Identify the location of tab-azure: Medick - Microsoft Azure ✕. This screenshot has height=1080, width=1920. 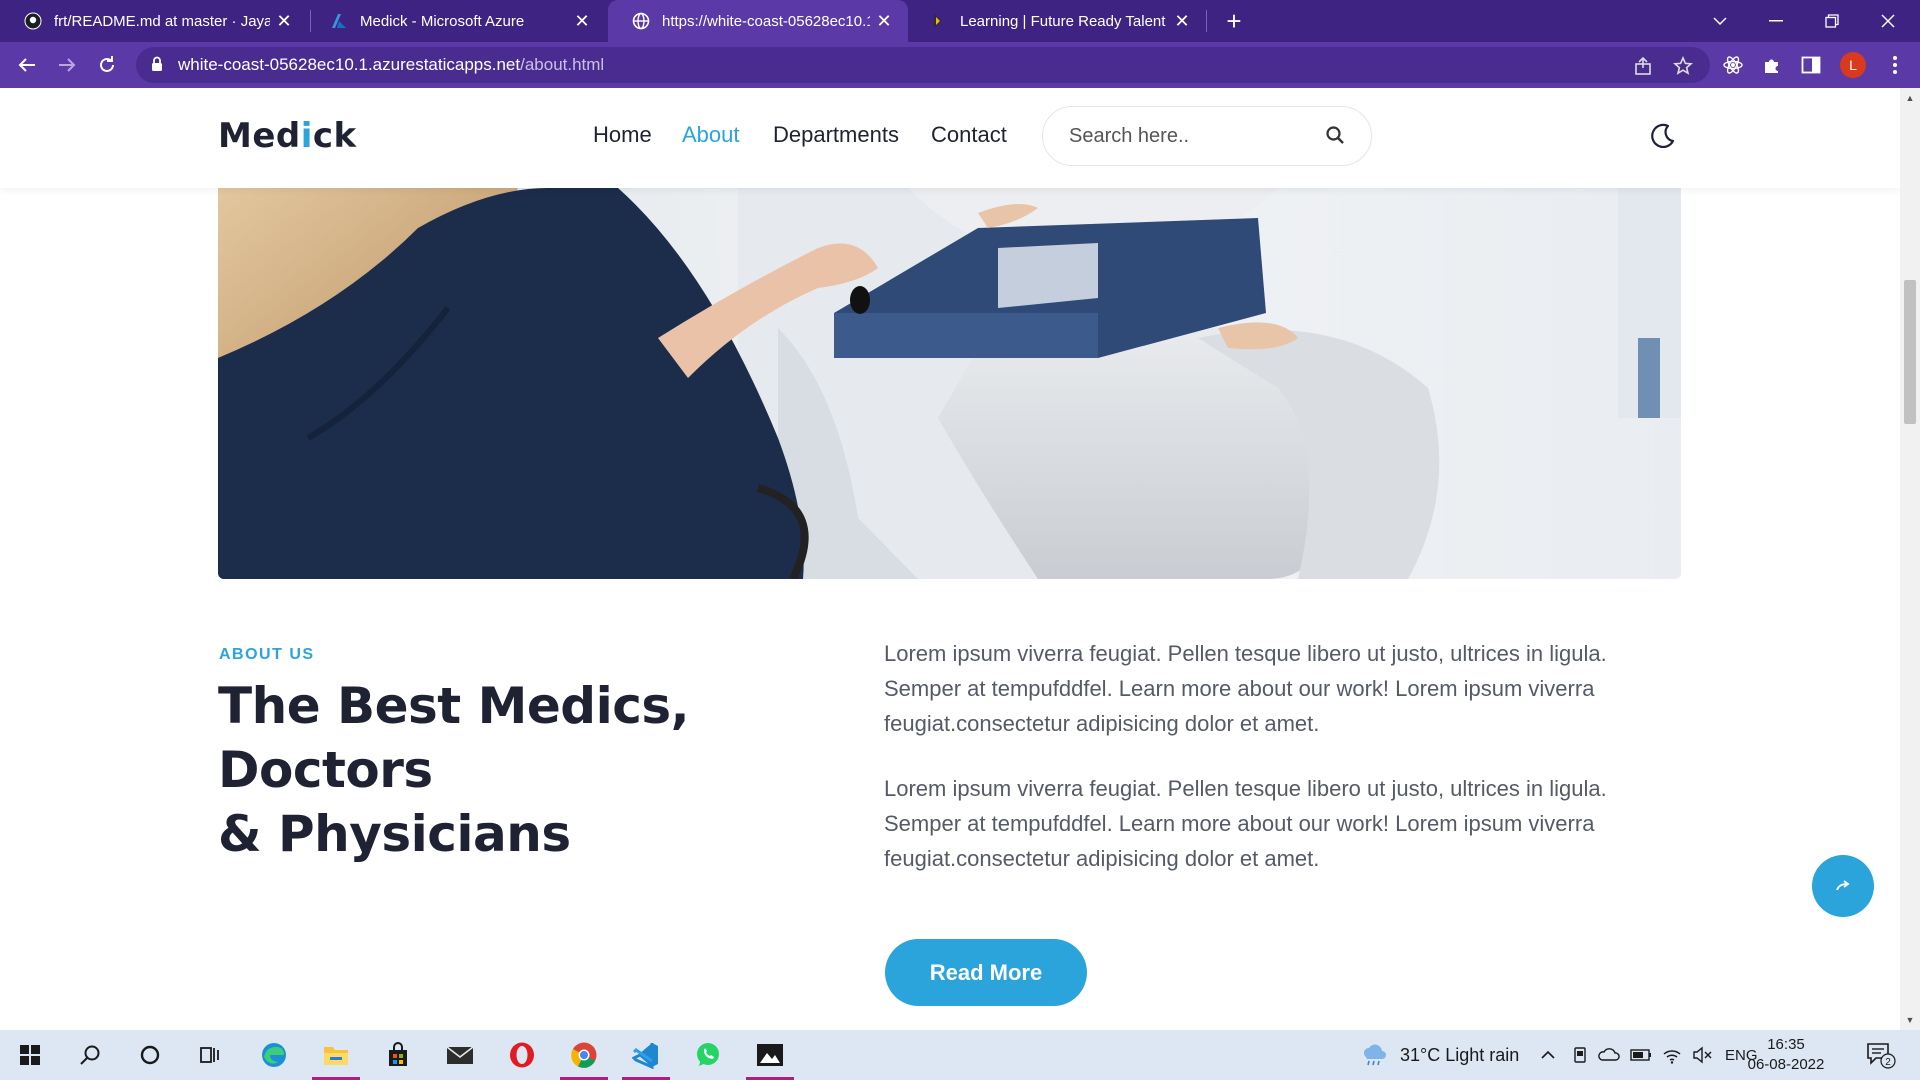
(456, 21).